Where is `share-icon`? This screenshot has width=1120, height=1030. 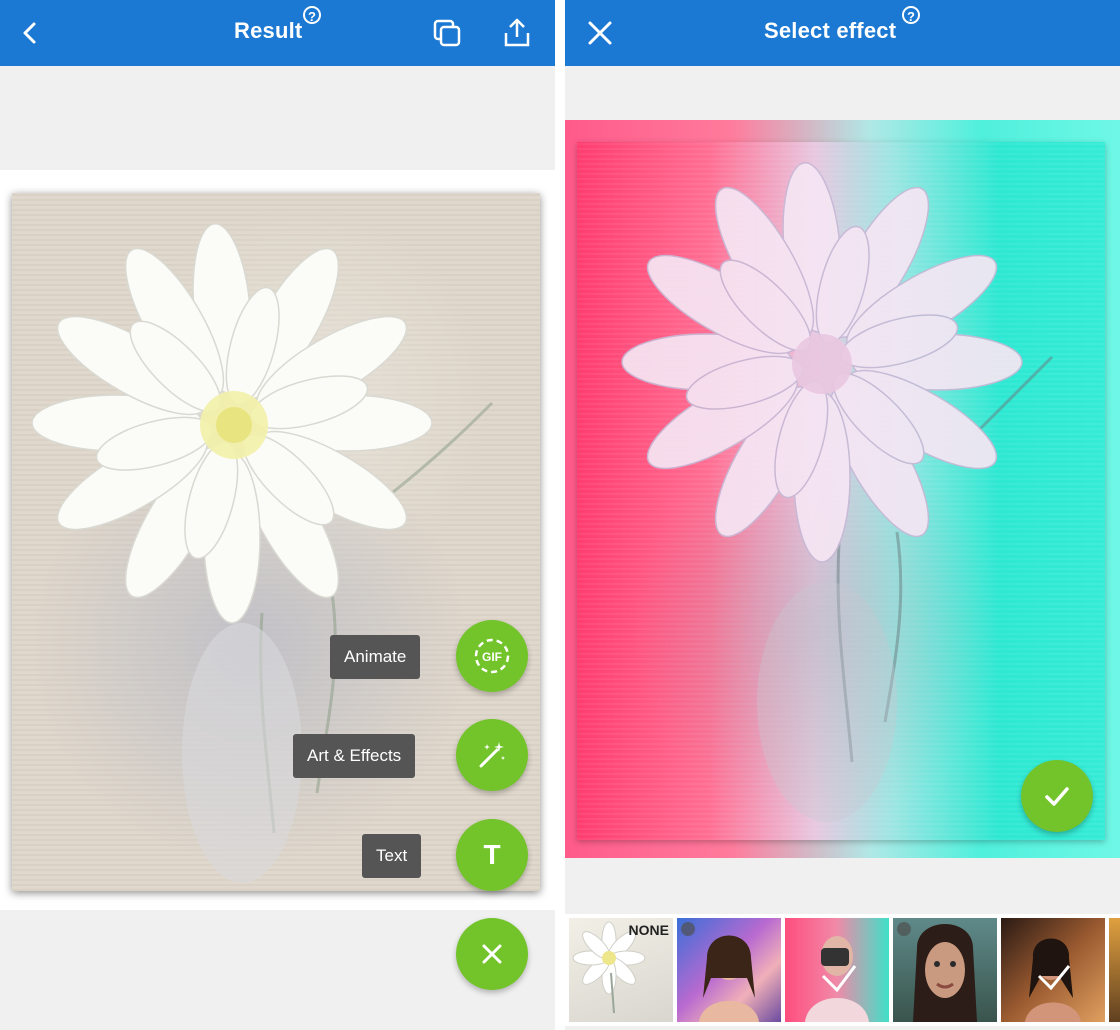
share-icon is located at coordinates (517, 32).